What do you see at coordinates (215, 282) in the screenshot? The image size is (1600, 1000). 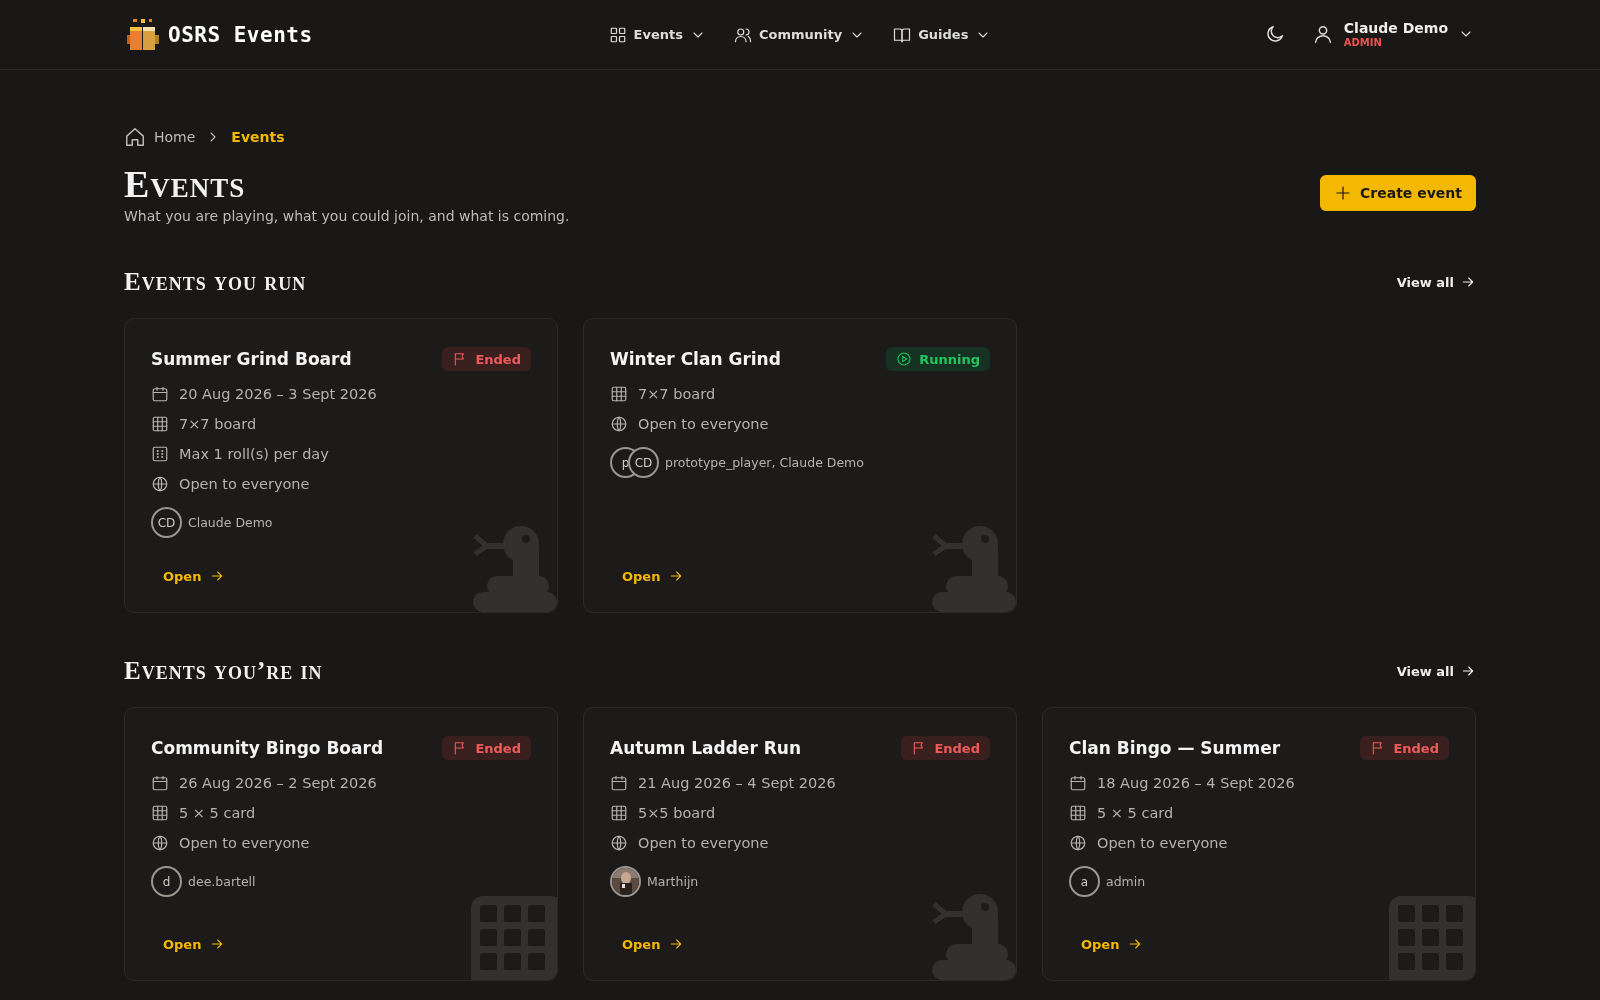 I see `section-title: Events you run` at bounding box center [215, 282].